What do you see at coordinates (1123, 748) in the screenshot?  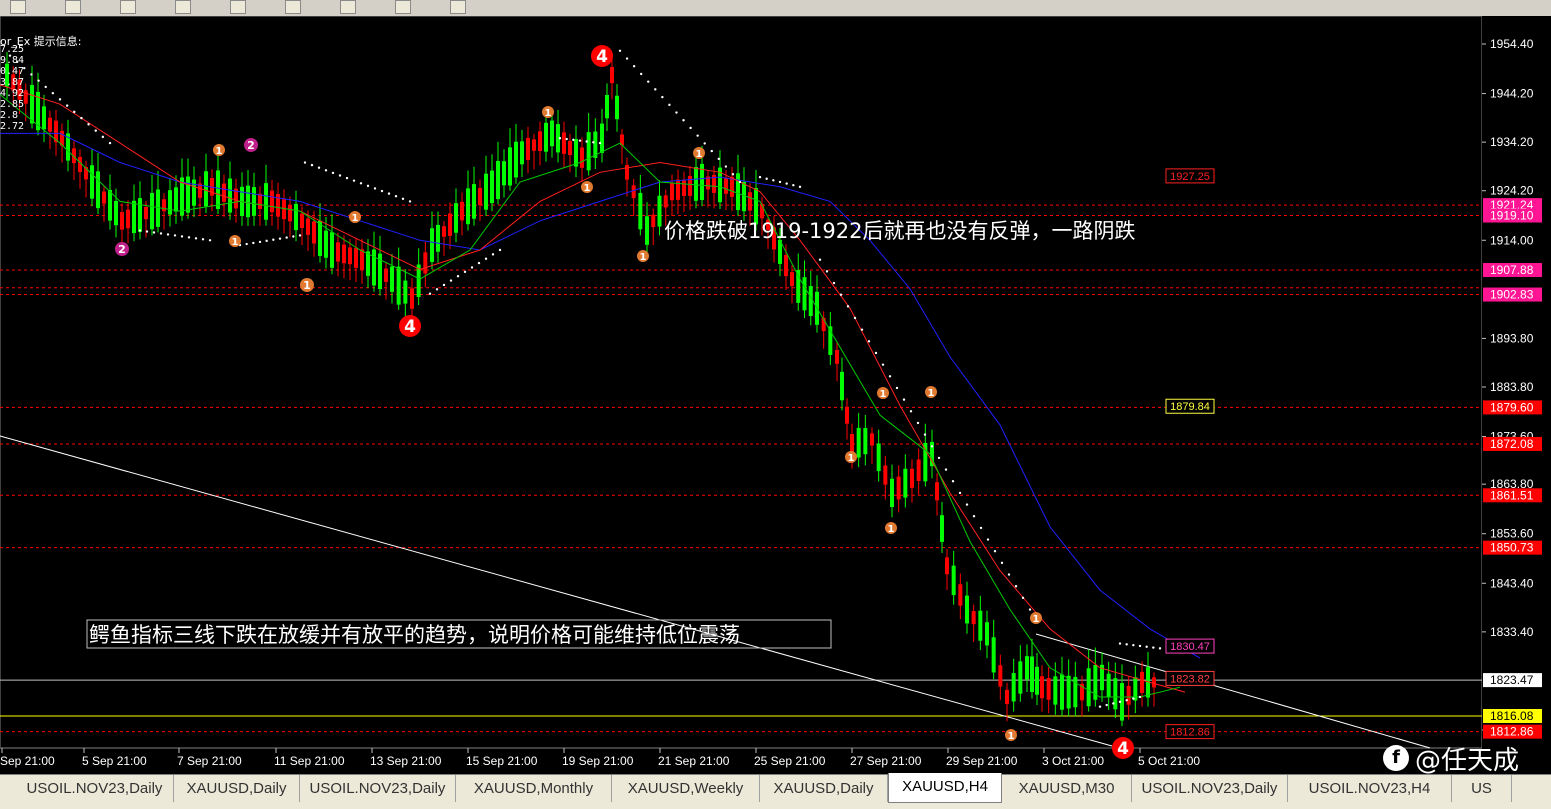 I see `wave-marker: 4` at bounding box center [1123, 748].